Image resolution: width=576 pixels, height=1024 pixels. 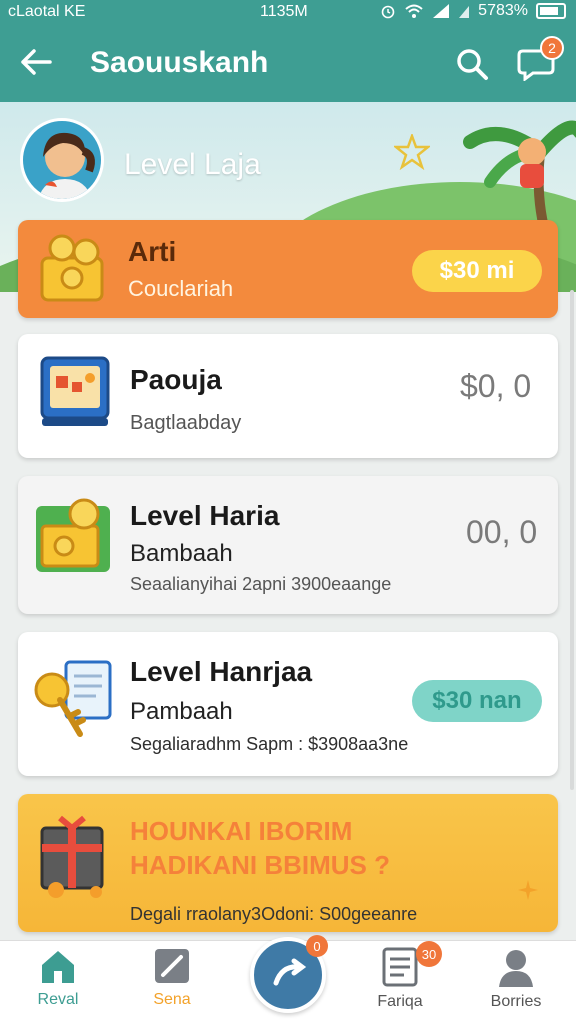 What do you see at coordinates (205, 515) in the screenshot?
I see `task-2-title: Level Haria` at bounding box center [205, 515].